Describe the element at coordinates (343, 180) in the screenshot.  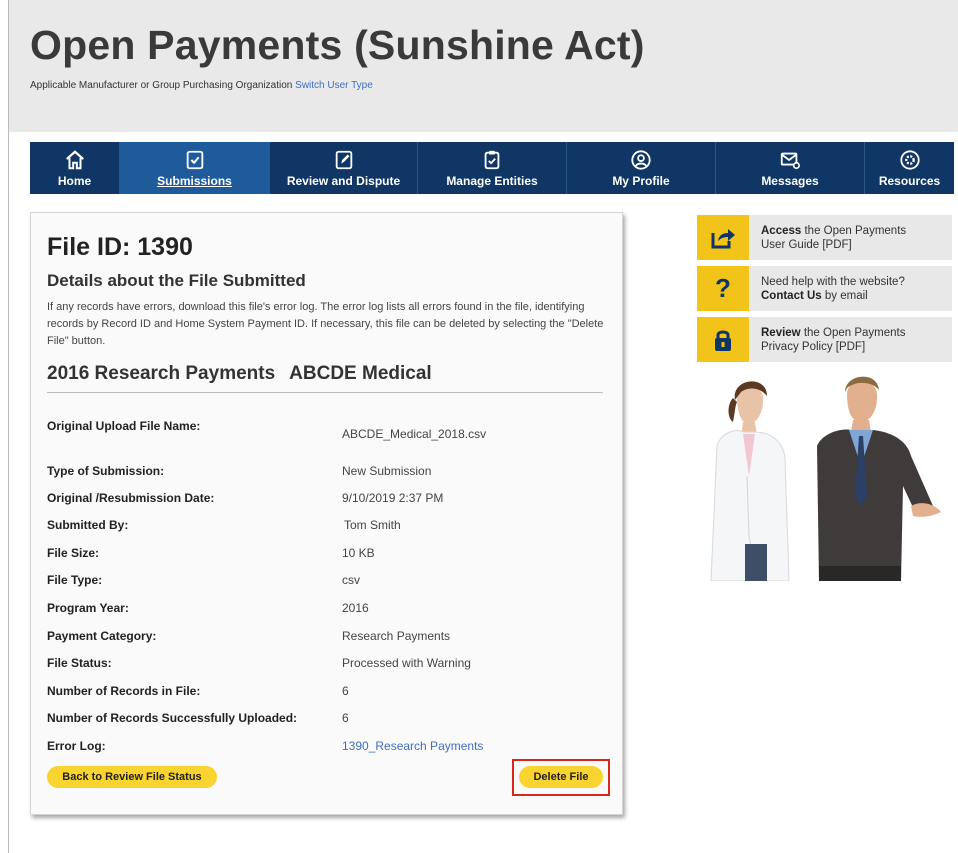
I see `nav-label: Review and Dispute` at that location.